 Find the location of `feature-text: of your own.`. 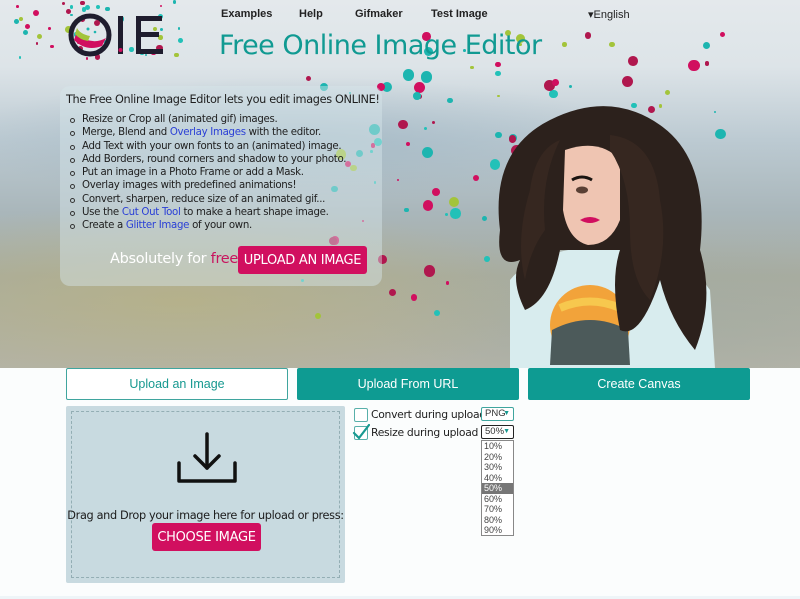

feature-text: of your own. is located at coordinates (220, 226).